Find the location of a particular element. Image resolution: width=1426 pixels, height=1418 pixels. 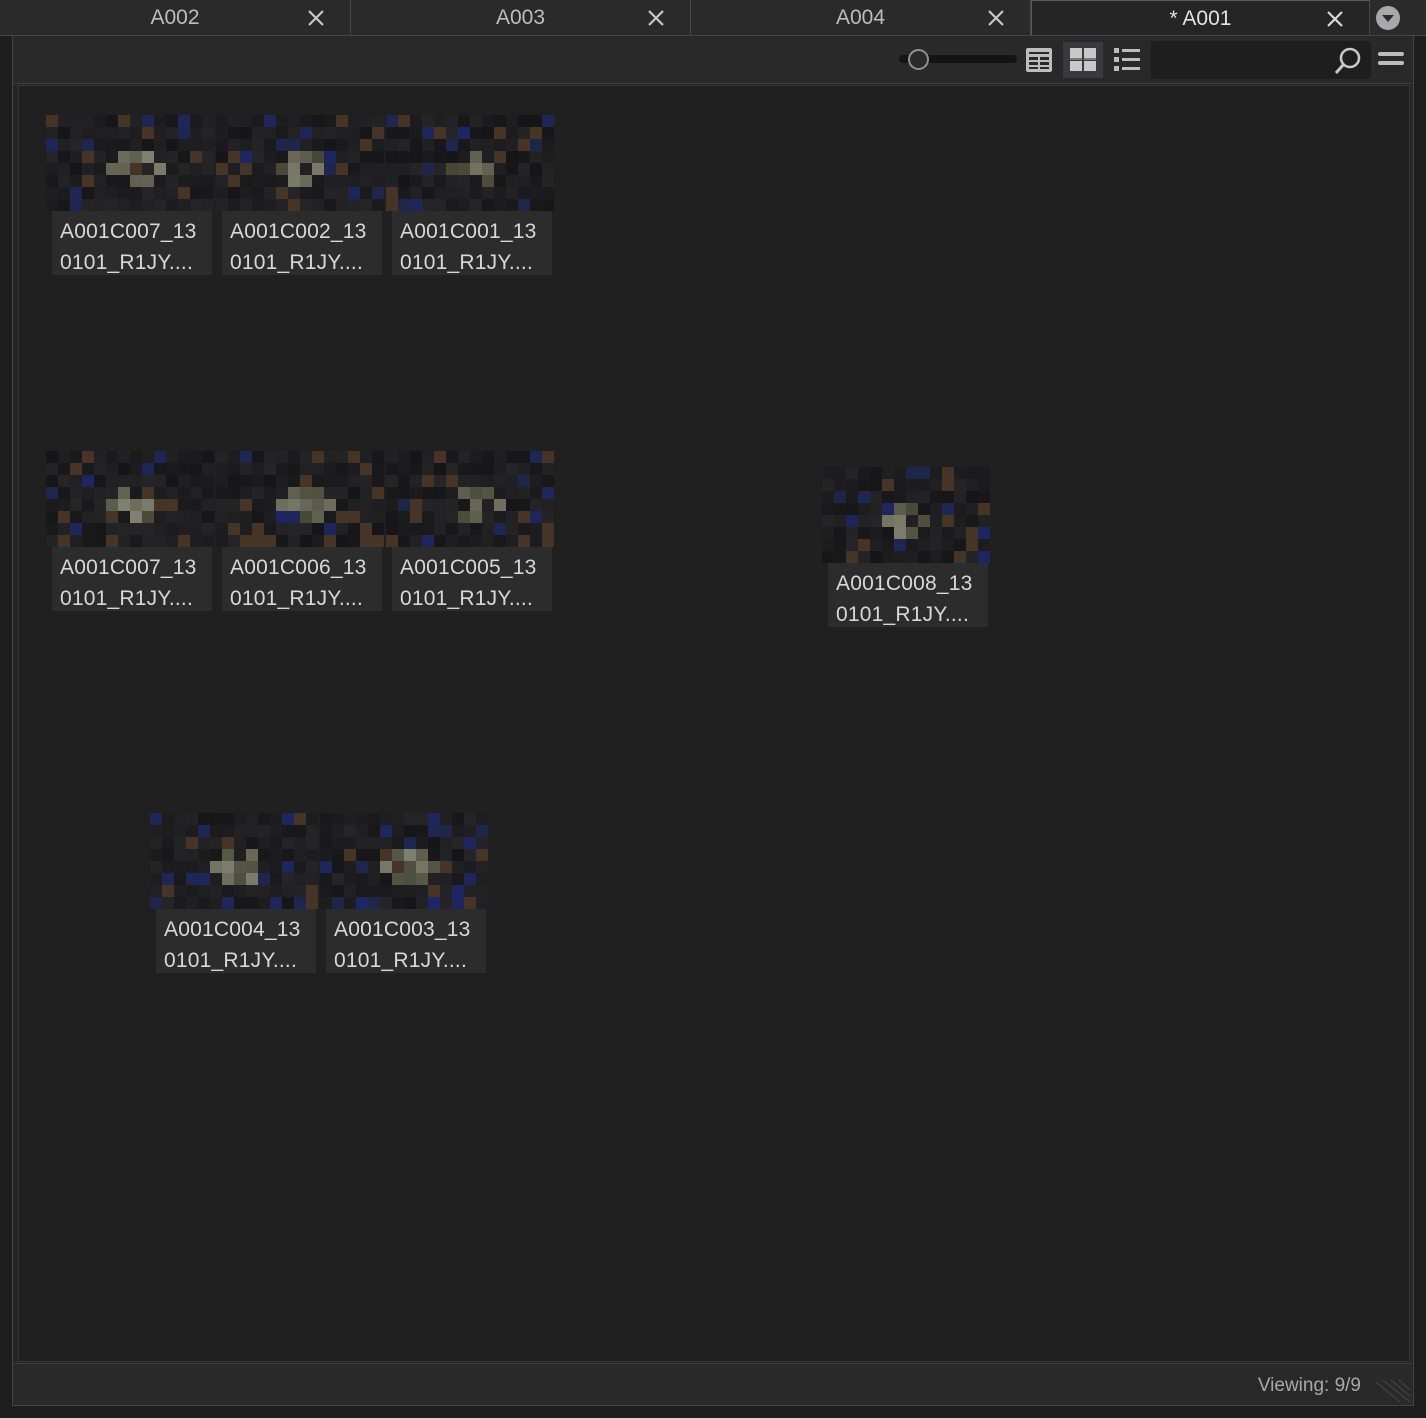

list-view-icon is located at coordinates (1127, 59).